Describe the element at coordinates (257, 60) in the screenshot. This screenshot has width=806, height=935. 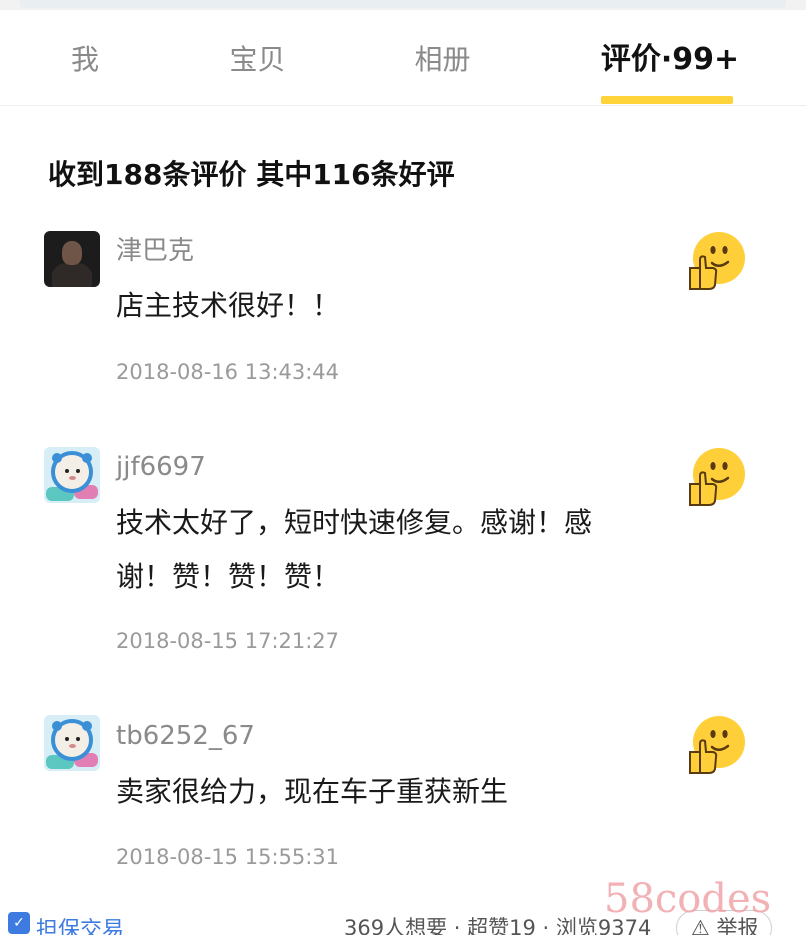
I see `tab-items: 宝贝` at that location.